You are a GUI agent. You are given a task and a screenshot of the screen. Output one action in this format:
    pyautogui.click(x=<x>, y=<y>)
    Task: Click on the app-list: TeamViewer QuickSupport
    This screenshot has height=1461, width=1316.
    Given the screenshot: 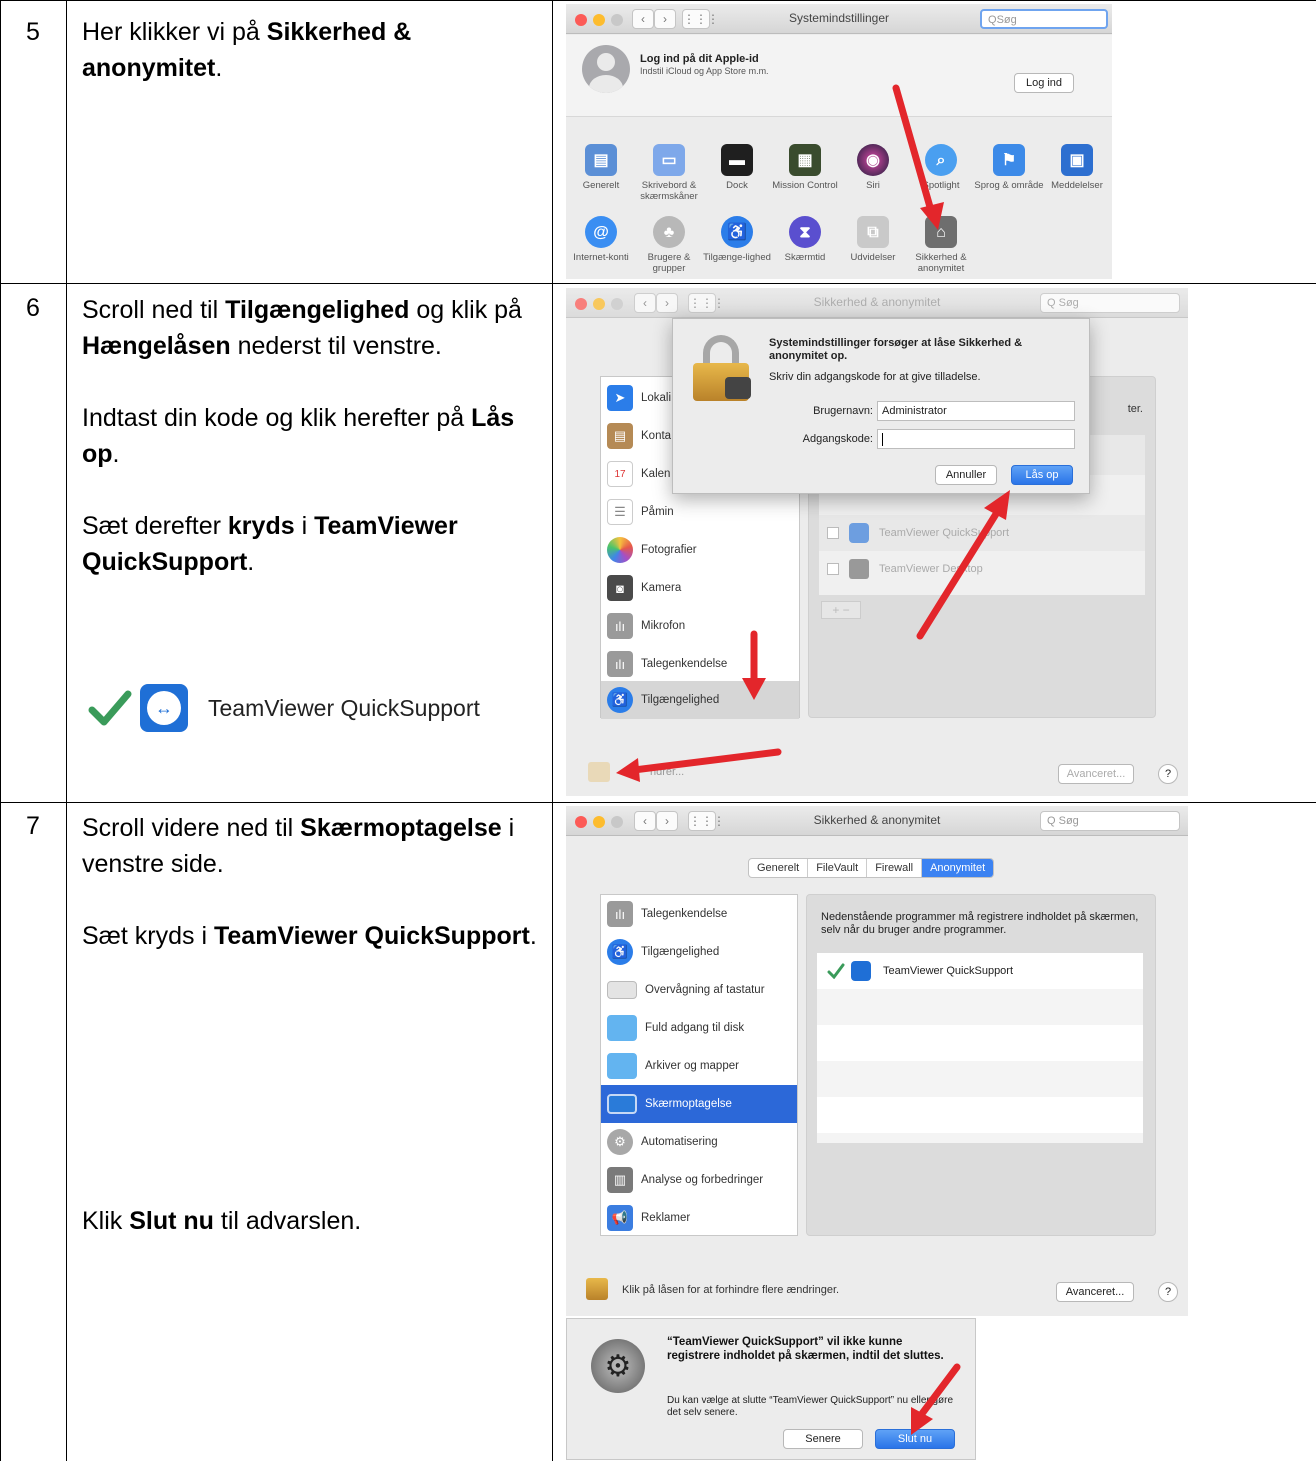 What is the action you would take?
    pyautogui.click(x=980, y=1048)
    